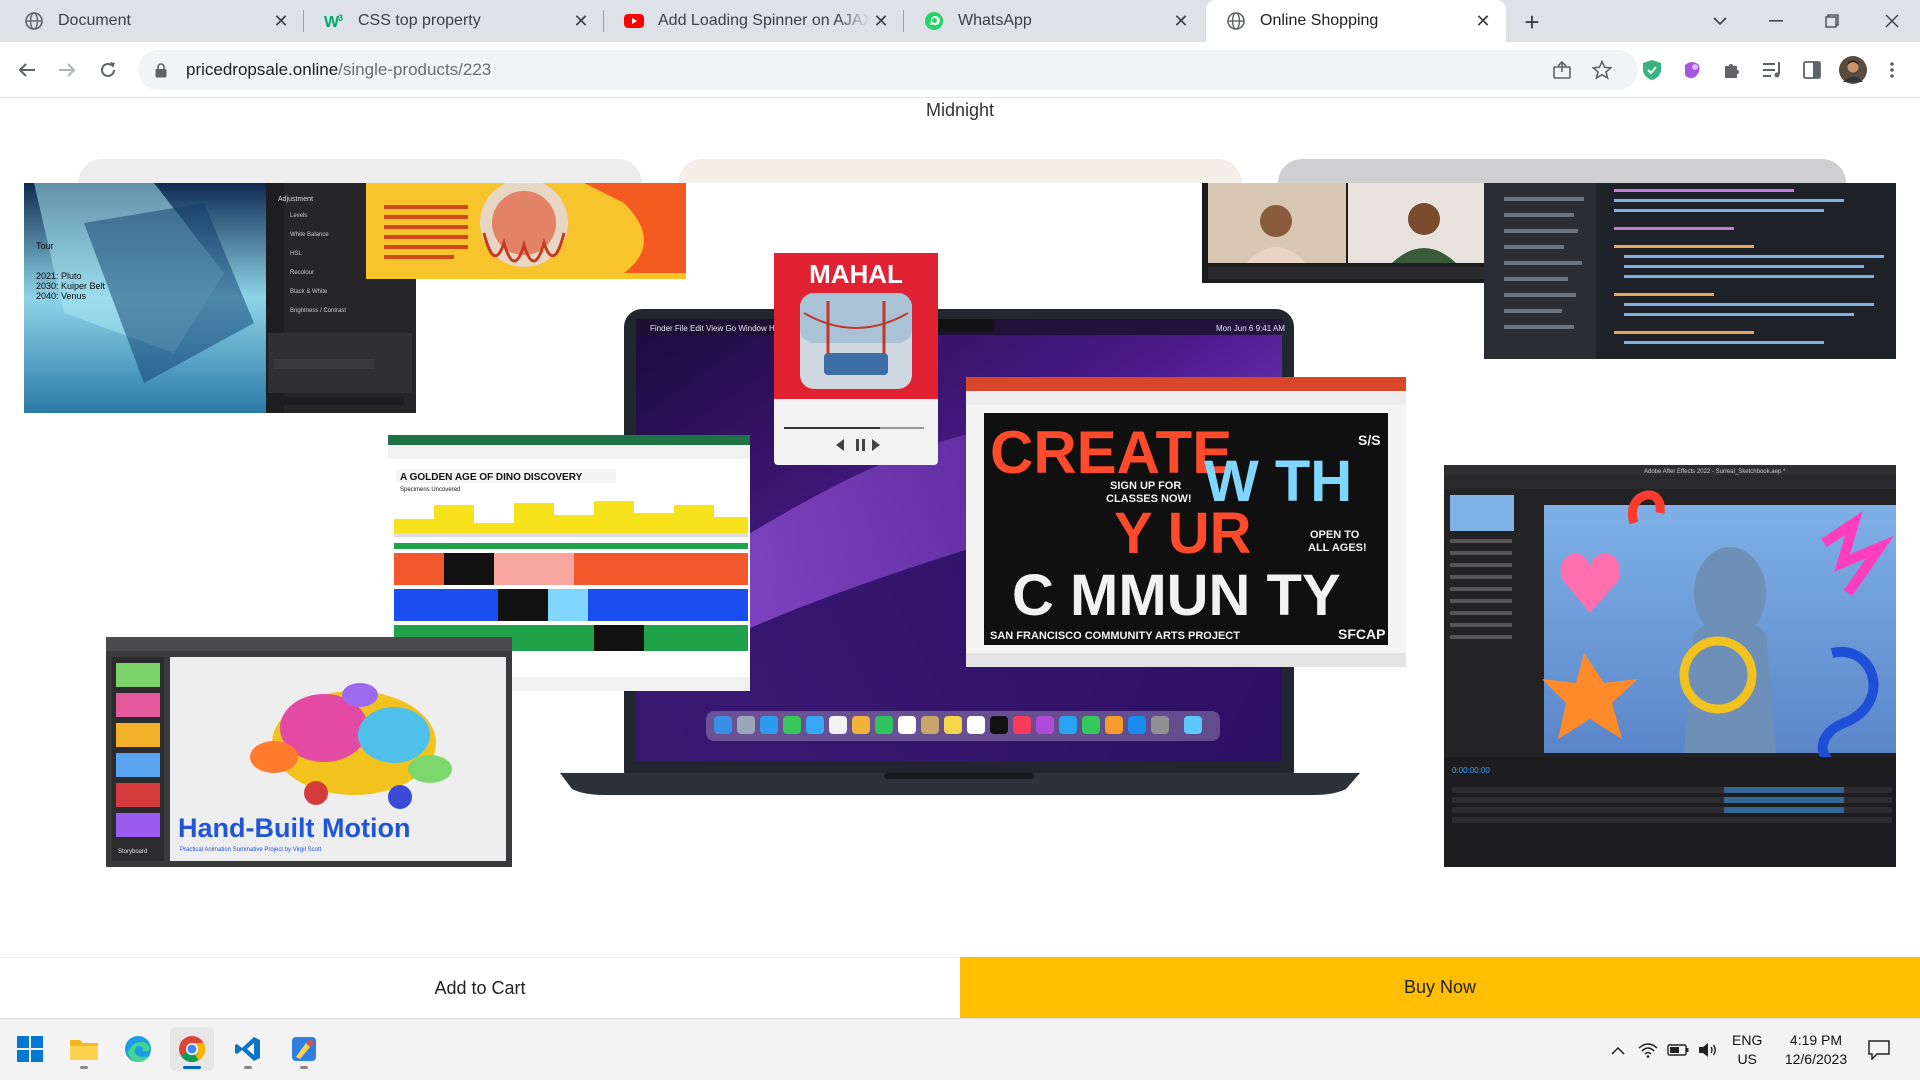 Image resolution: width=1920 pixels, height=1080 pixels. I want to click on reading-list-icon, so click(1772, 70).